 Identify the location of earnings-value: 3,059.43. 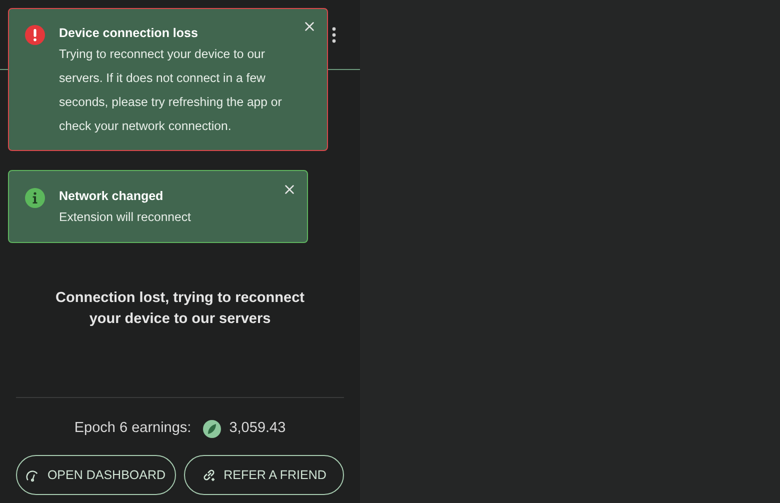
(257, 428).